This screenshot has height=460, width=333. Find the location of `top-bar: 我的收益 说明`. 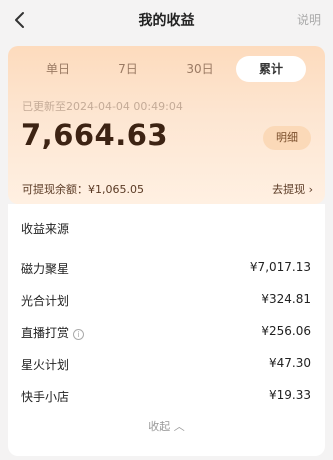

top-bar: 我的收益 说明 is located at coordinates (166, 20).